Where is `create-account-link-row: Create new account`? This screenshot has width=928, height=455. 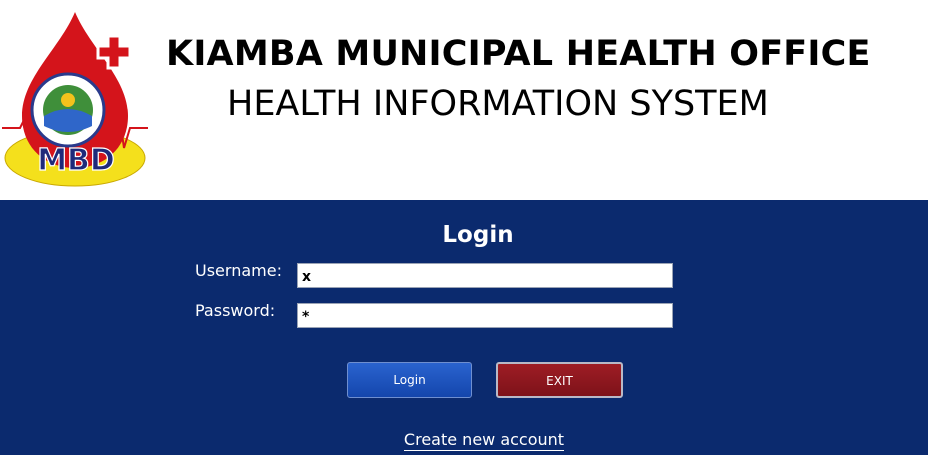
create-account-link-row: Create new account is located at coordinates (464, 440).